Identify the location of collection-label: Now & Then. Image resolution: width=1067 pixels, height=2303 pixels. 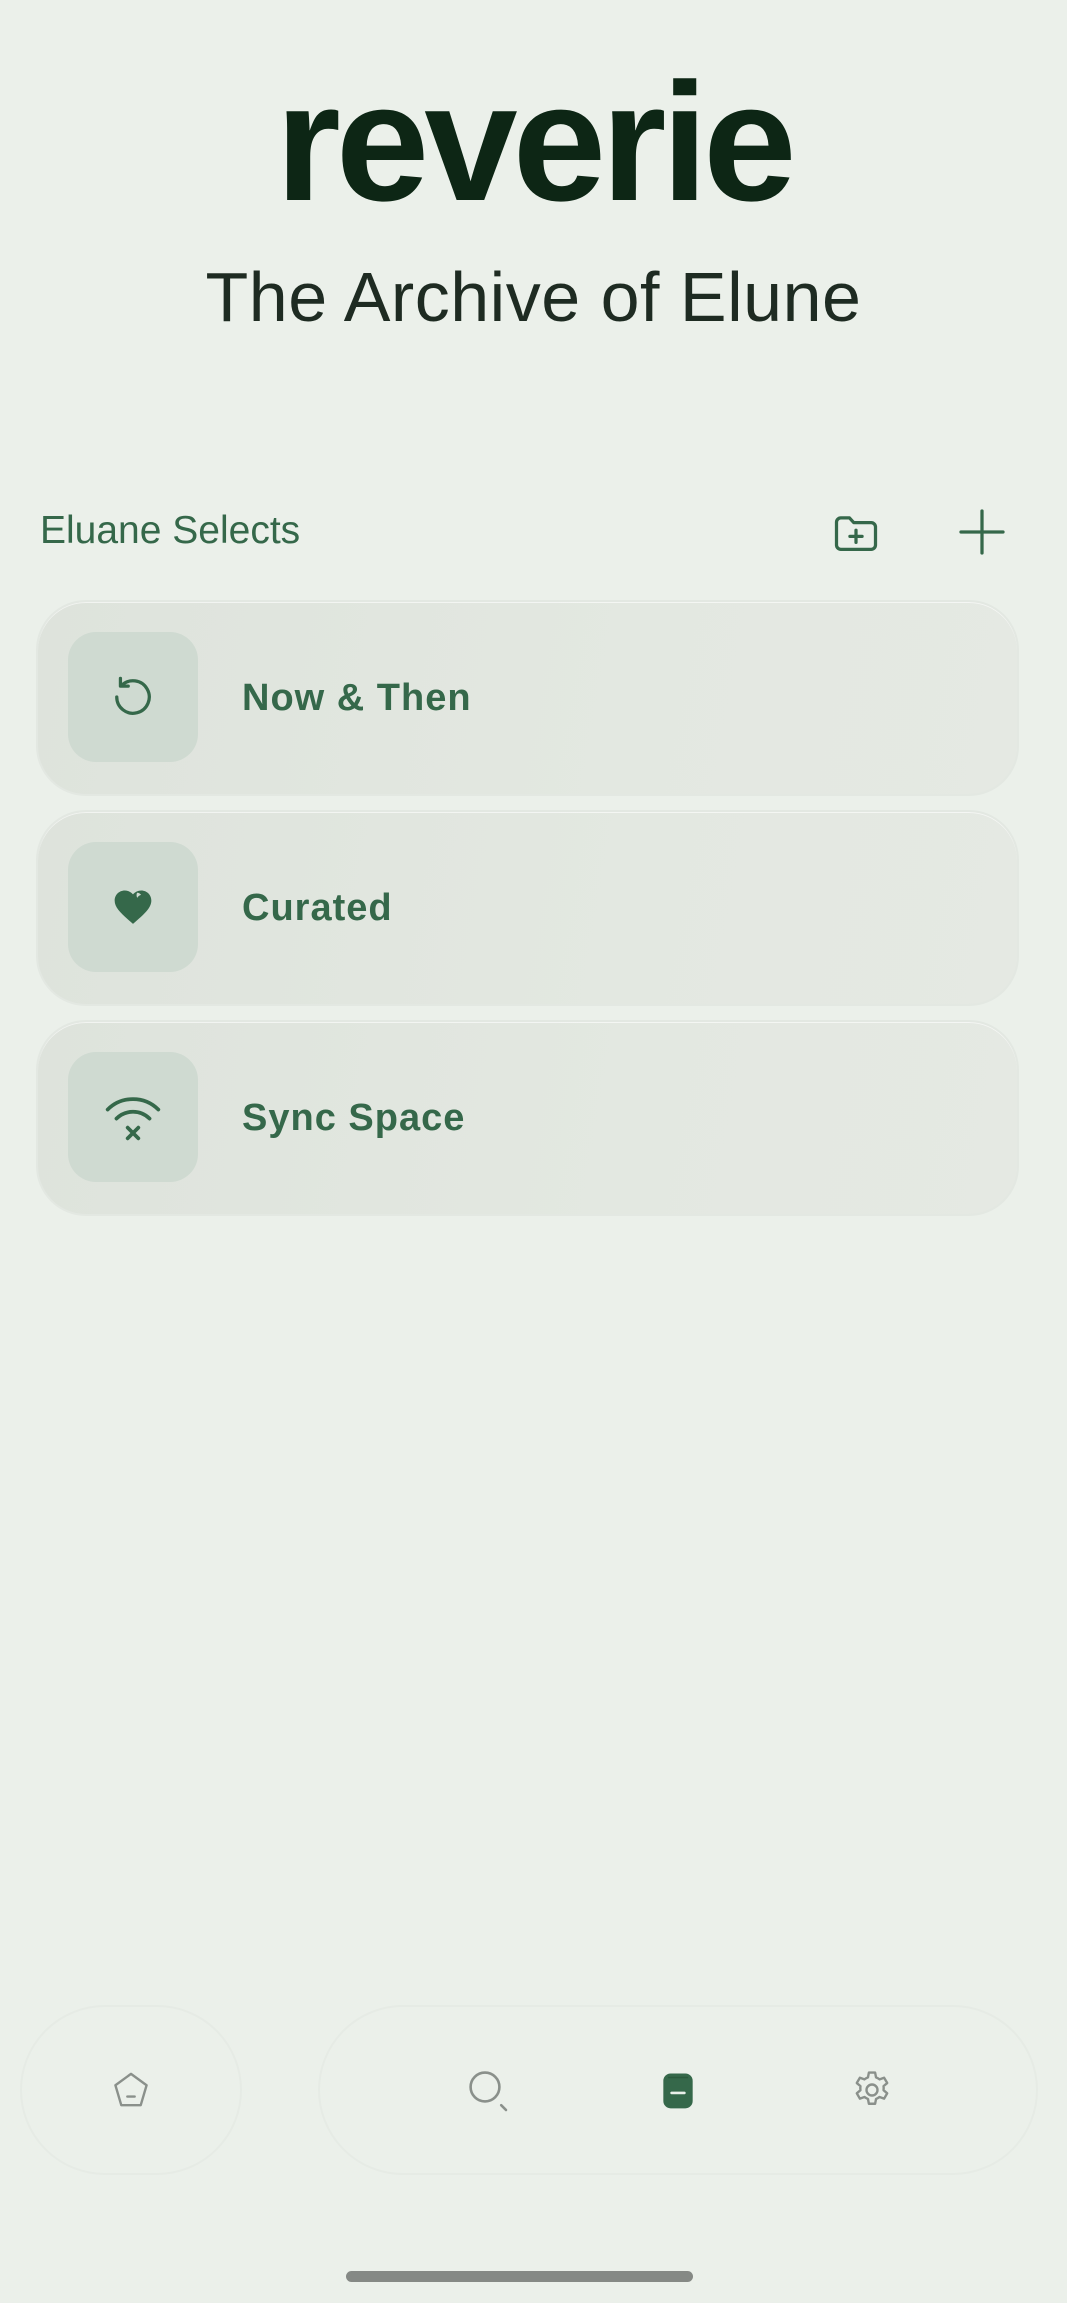
(357, 697).